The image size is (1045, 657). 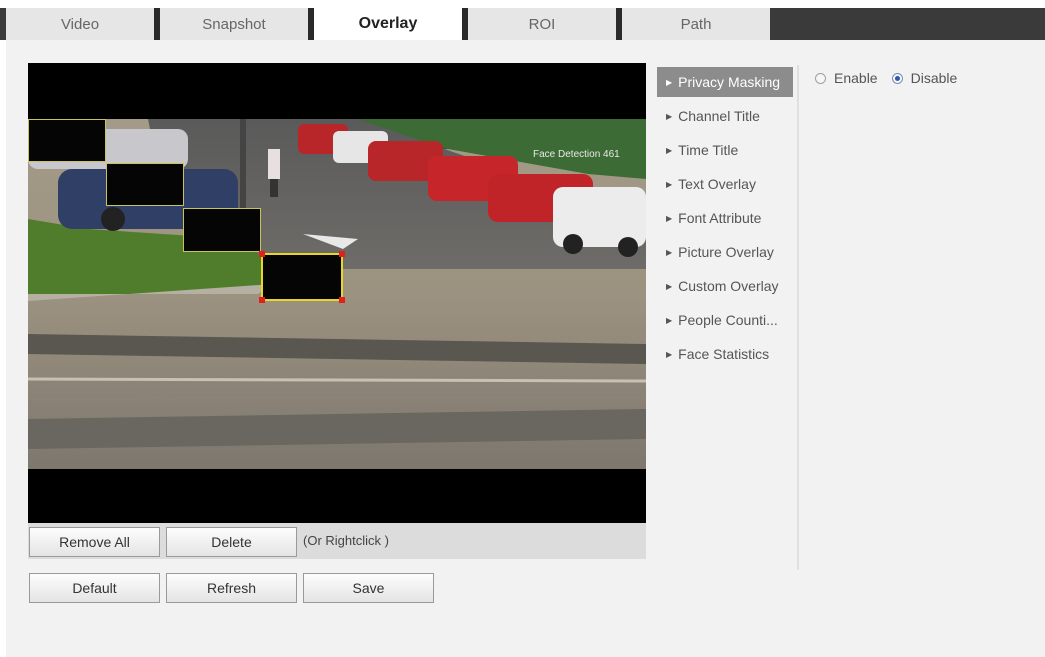 I want to click on menu-item-label: Time Title, so click(x=708, y=150).